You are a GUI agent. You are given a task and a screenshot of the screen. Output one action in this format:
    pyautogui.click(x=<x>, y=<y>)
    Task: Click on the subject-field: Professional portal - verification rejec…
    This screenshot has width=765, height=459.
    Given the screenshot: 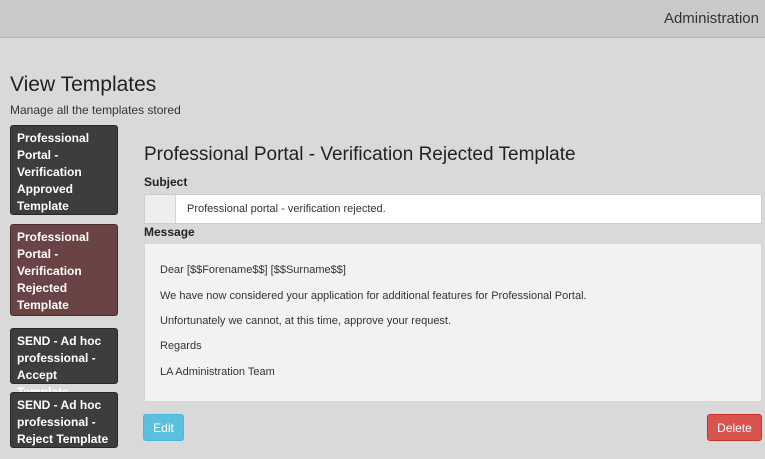 What is the action you would take?
    pyautogui.click(x=453, y=209)
    